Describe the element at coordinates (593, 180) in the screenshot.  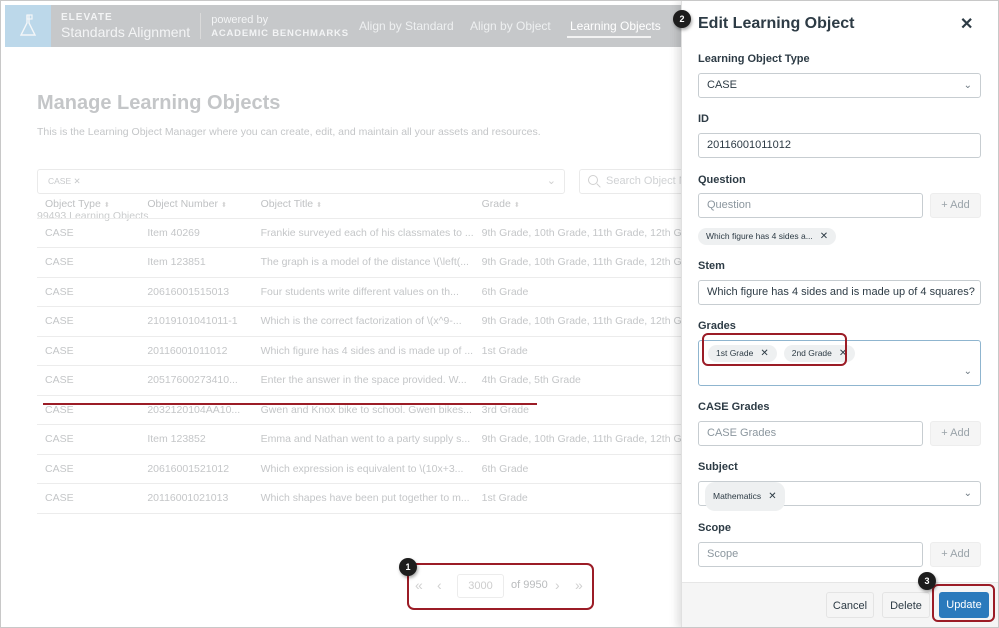
I see `search-icon` at that location.